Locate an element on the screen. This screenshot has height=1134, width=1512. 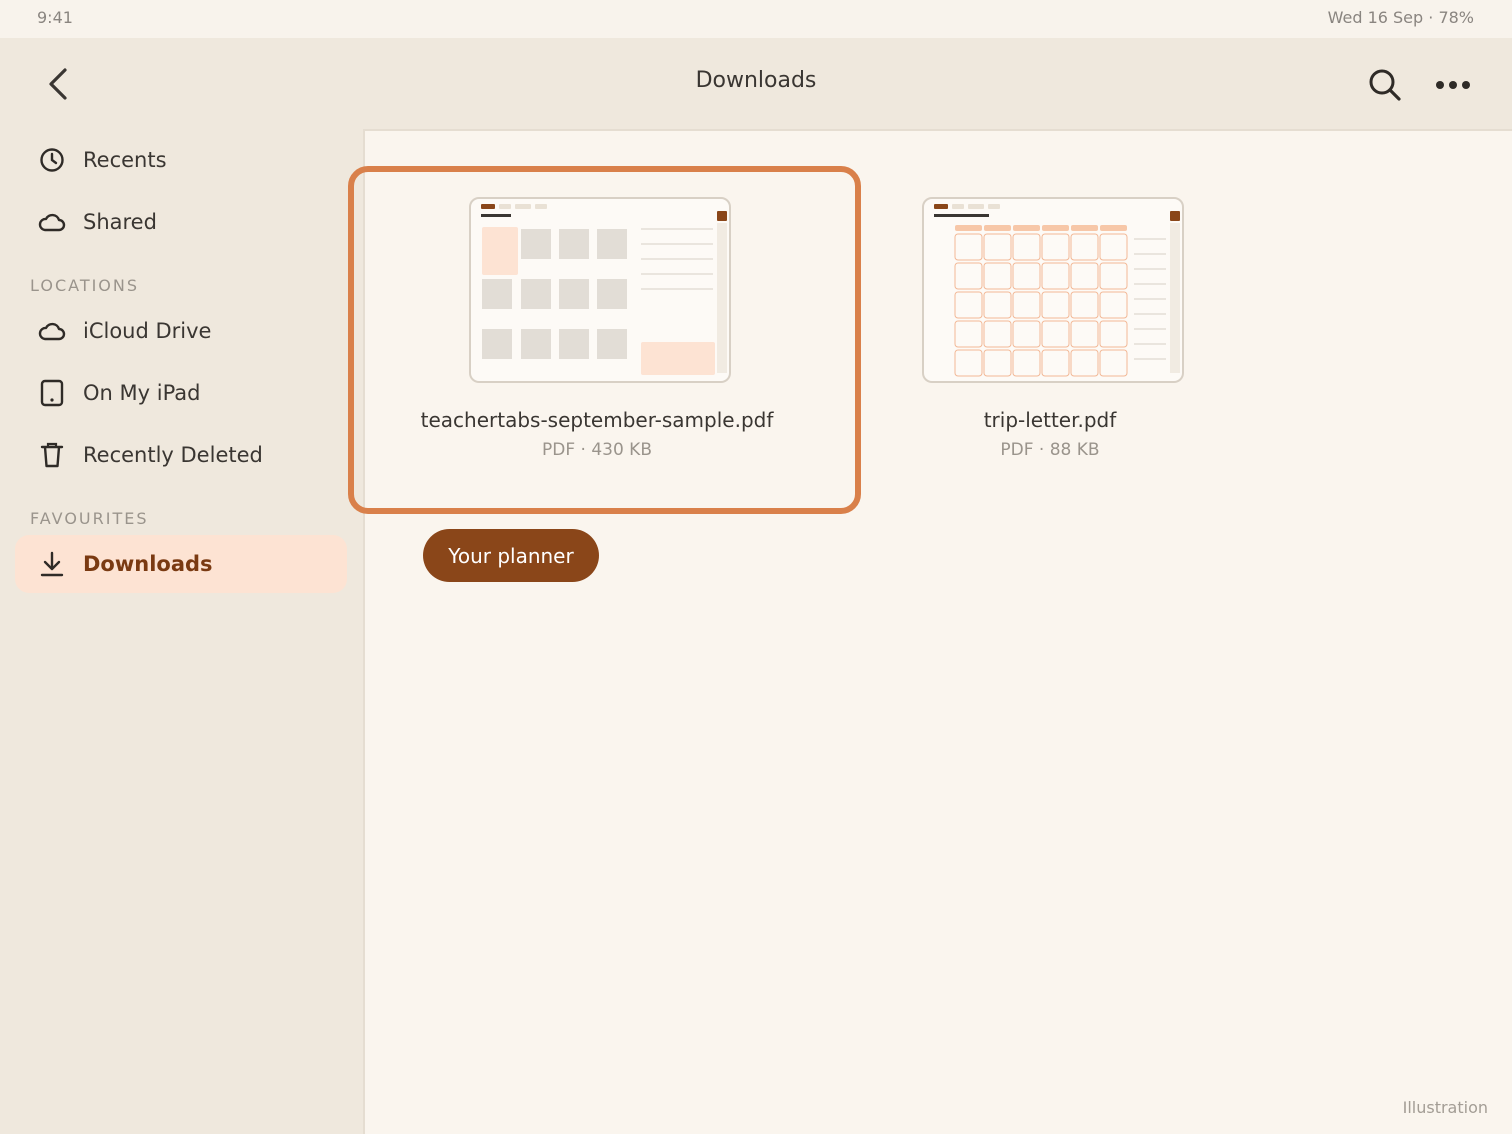
search-button is located at coordinates (1385, 85).